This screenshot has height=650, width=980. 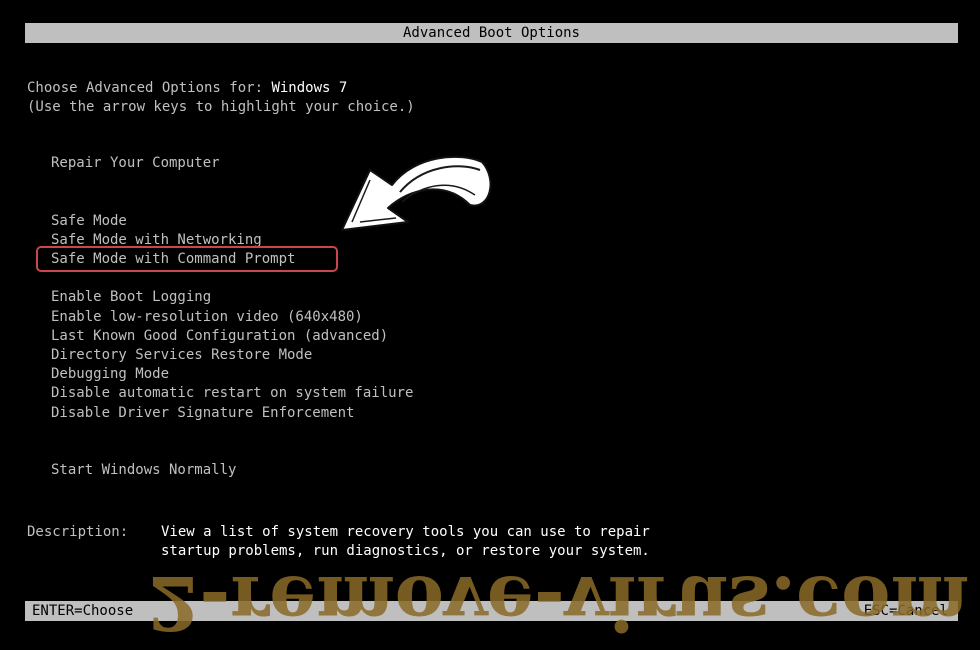 I want to click on enter-choose-hint: ENTER=Choose, so click(x=82, y=611).